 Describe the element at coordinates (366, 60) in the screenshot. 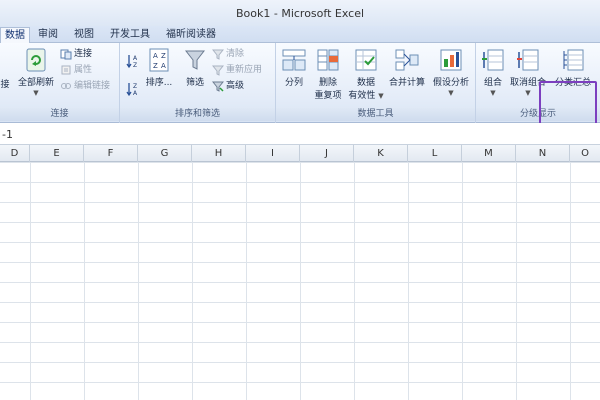

I see `data-validation-icon` at that location.